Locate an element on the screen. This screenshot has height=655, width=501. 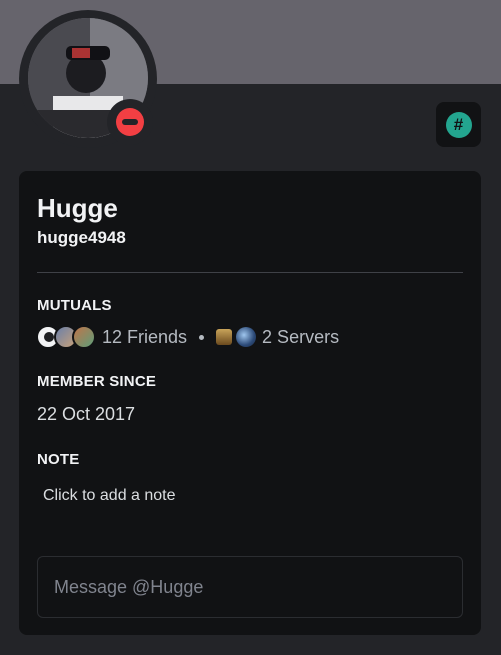
separator-dot is located at coordinates (202, 337).